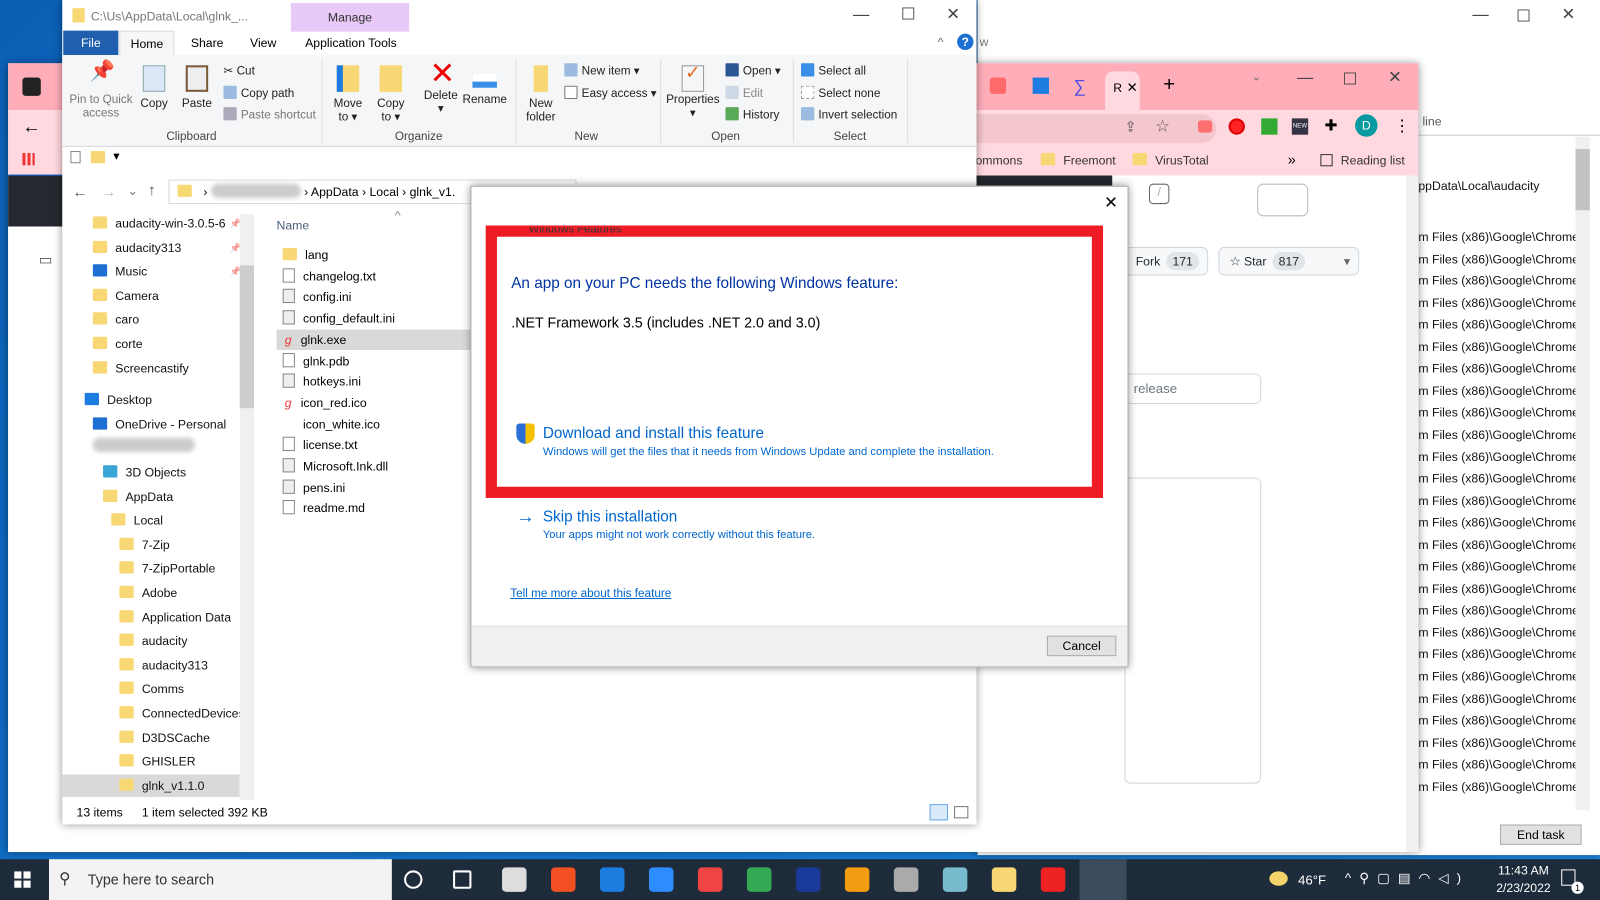  I want to click on nav-item: ConnectedDevicesI, so click(179, 713).